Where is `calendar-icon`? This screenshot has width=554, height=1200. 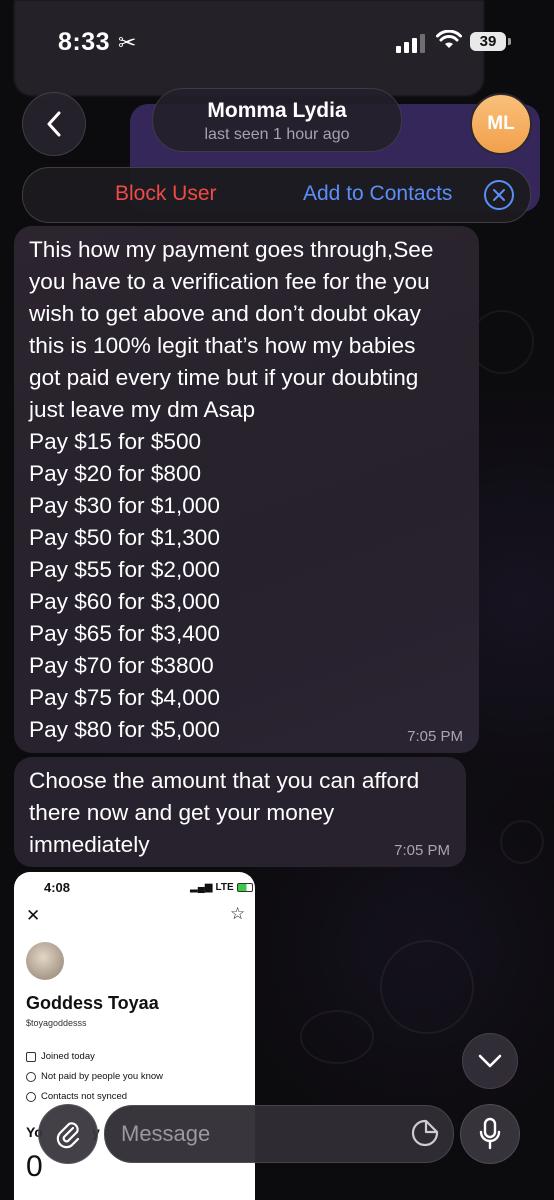 calendar-icon is located at coordinates (31, 1056).